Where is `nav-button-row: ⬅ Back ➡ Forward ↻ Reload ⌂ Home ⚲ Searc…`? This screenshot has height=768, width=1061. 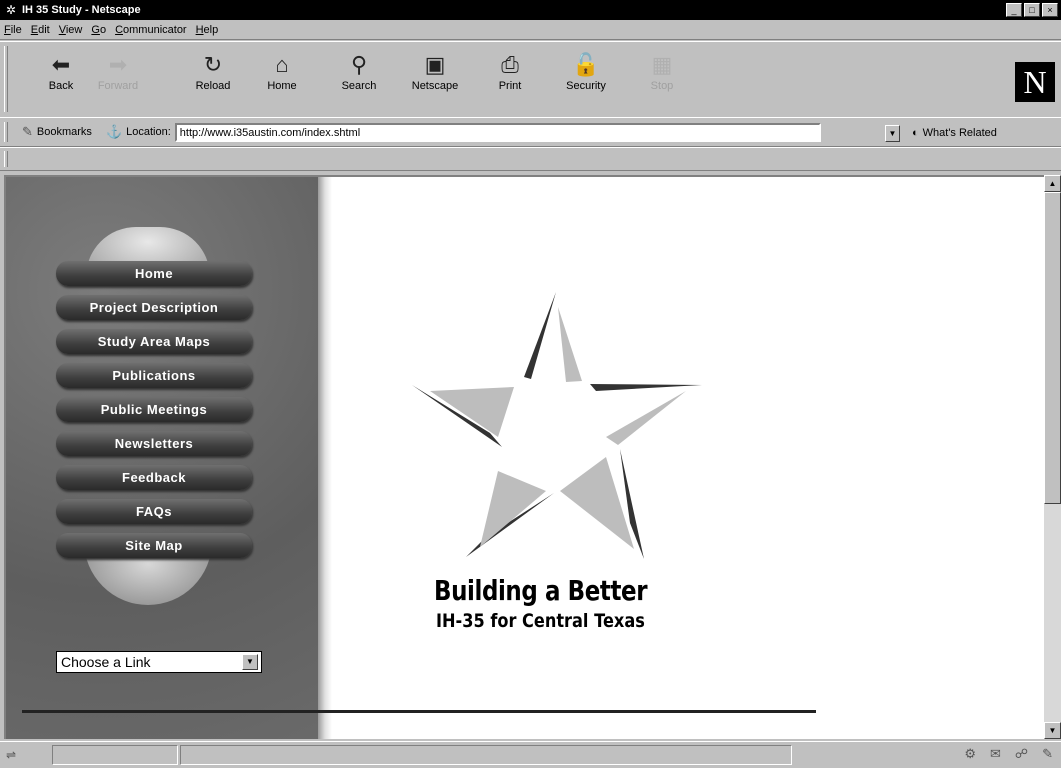 nav-button-row: ⬅ Back ➡ Forward ↻ Reload ⌂ Home ⚲ Searc… is located at coordinates (530, 81).